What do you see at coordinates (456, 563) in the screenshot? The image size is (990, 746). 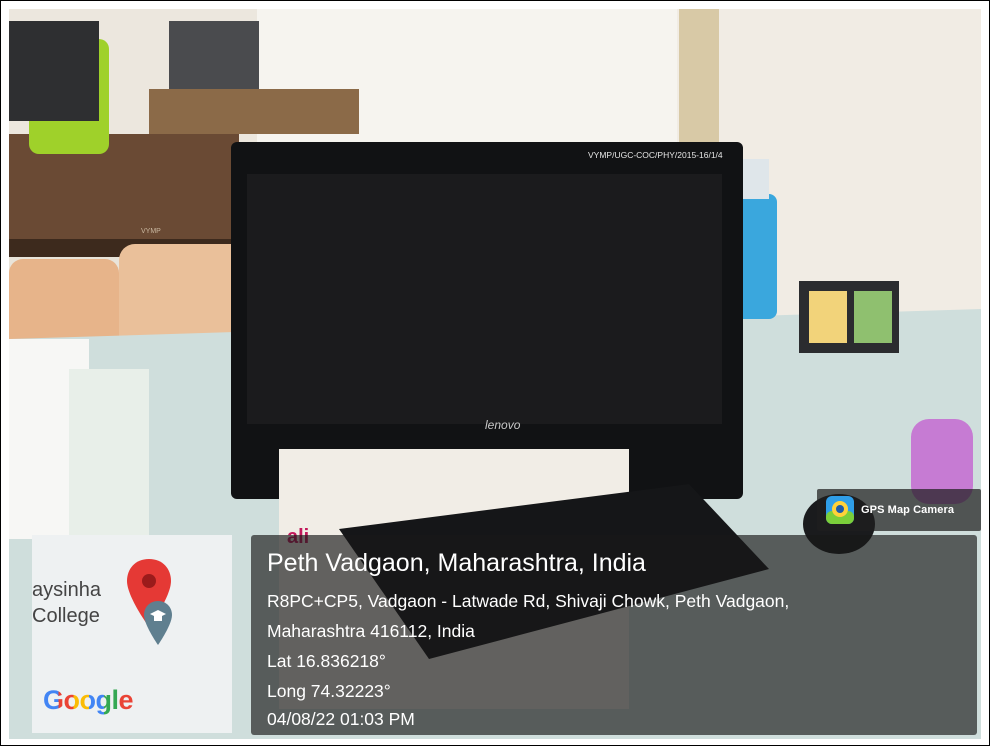 I see `location-title: Peth Vadgaon, Maharashtra, India` at bounding box center [456, 563].